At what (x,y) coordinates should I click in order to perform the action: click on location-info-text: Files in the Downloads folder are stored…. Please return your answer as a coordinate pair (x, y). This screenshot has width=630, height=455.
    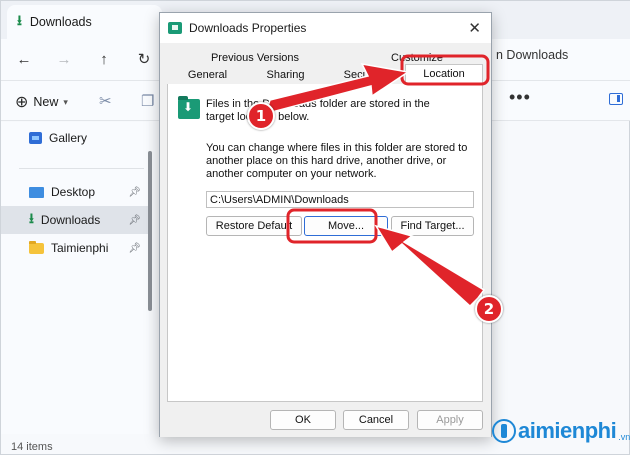
    Looking at the image, I should click on (318, 110).